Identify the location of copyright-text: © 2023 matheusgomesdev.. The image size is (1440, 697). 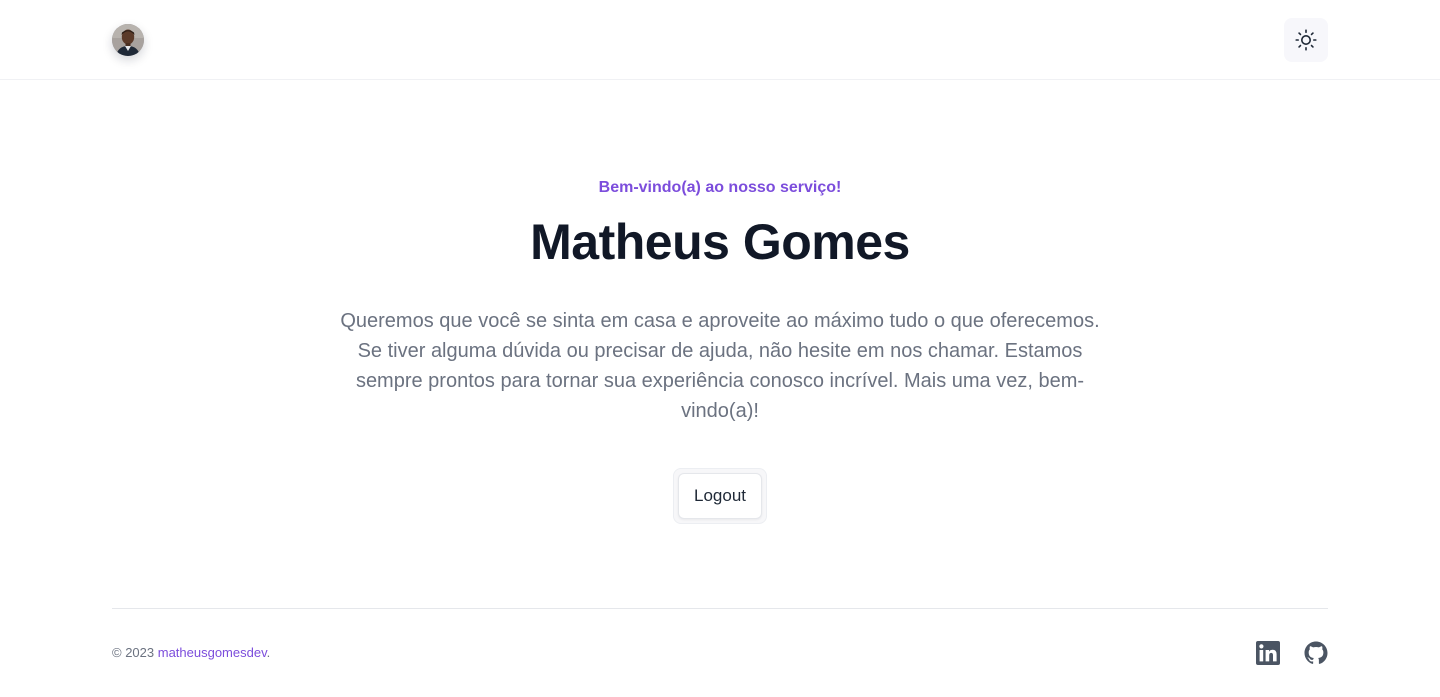
(191, 653).